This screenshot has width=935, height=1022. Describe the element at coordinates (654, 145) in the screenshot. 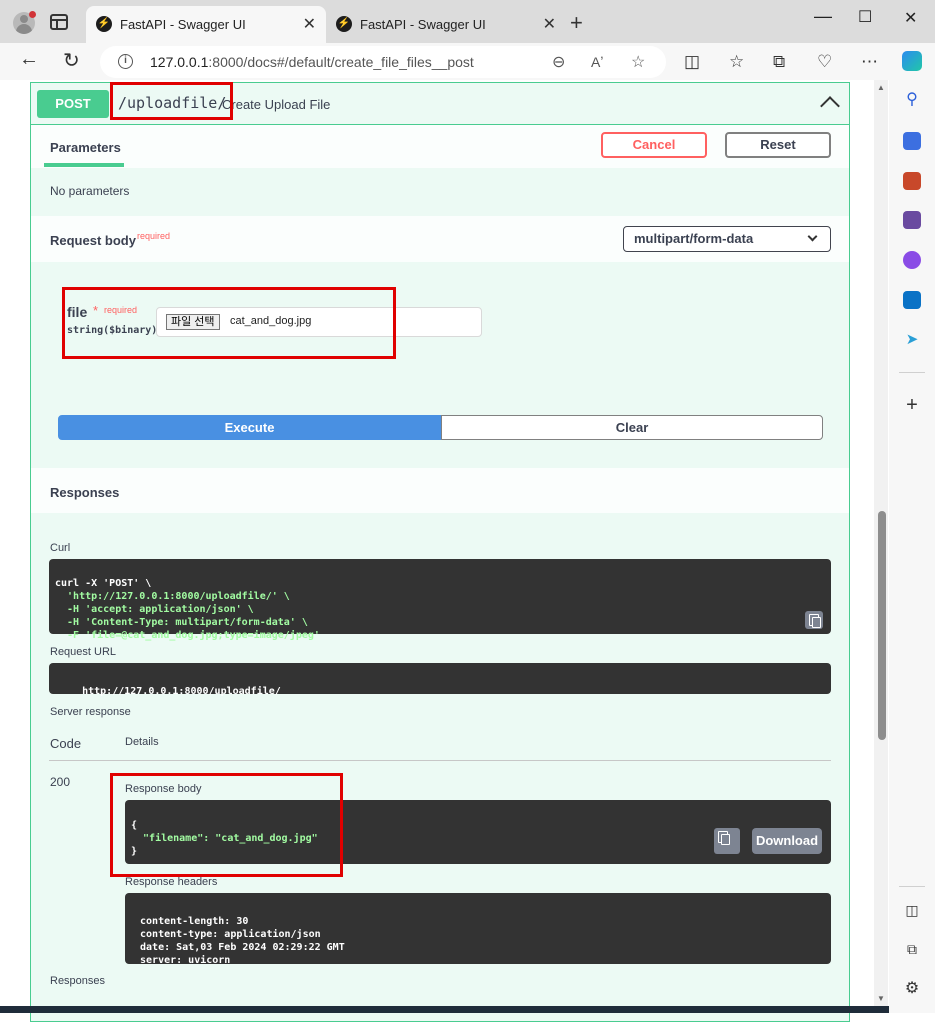

I see `cancel-button: Cancel` at that location.